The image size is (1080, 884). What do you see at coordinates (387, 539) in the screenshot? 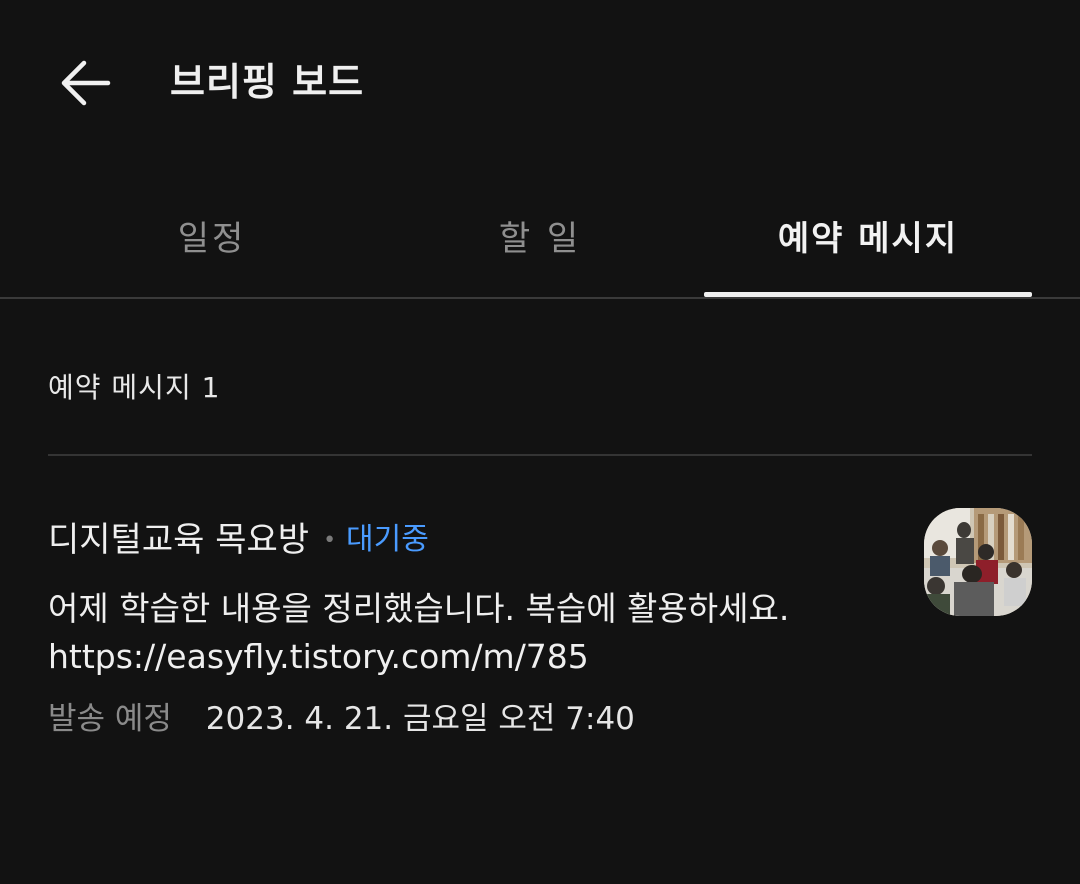
I see `status-badge: 대기중` at bounding box center [387, 539].